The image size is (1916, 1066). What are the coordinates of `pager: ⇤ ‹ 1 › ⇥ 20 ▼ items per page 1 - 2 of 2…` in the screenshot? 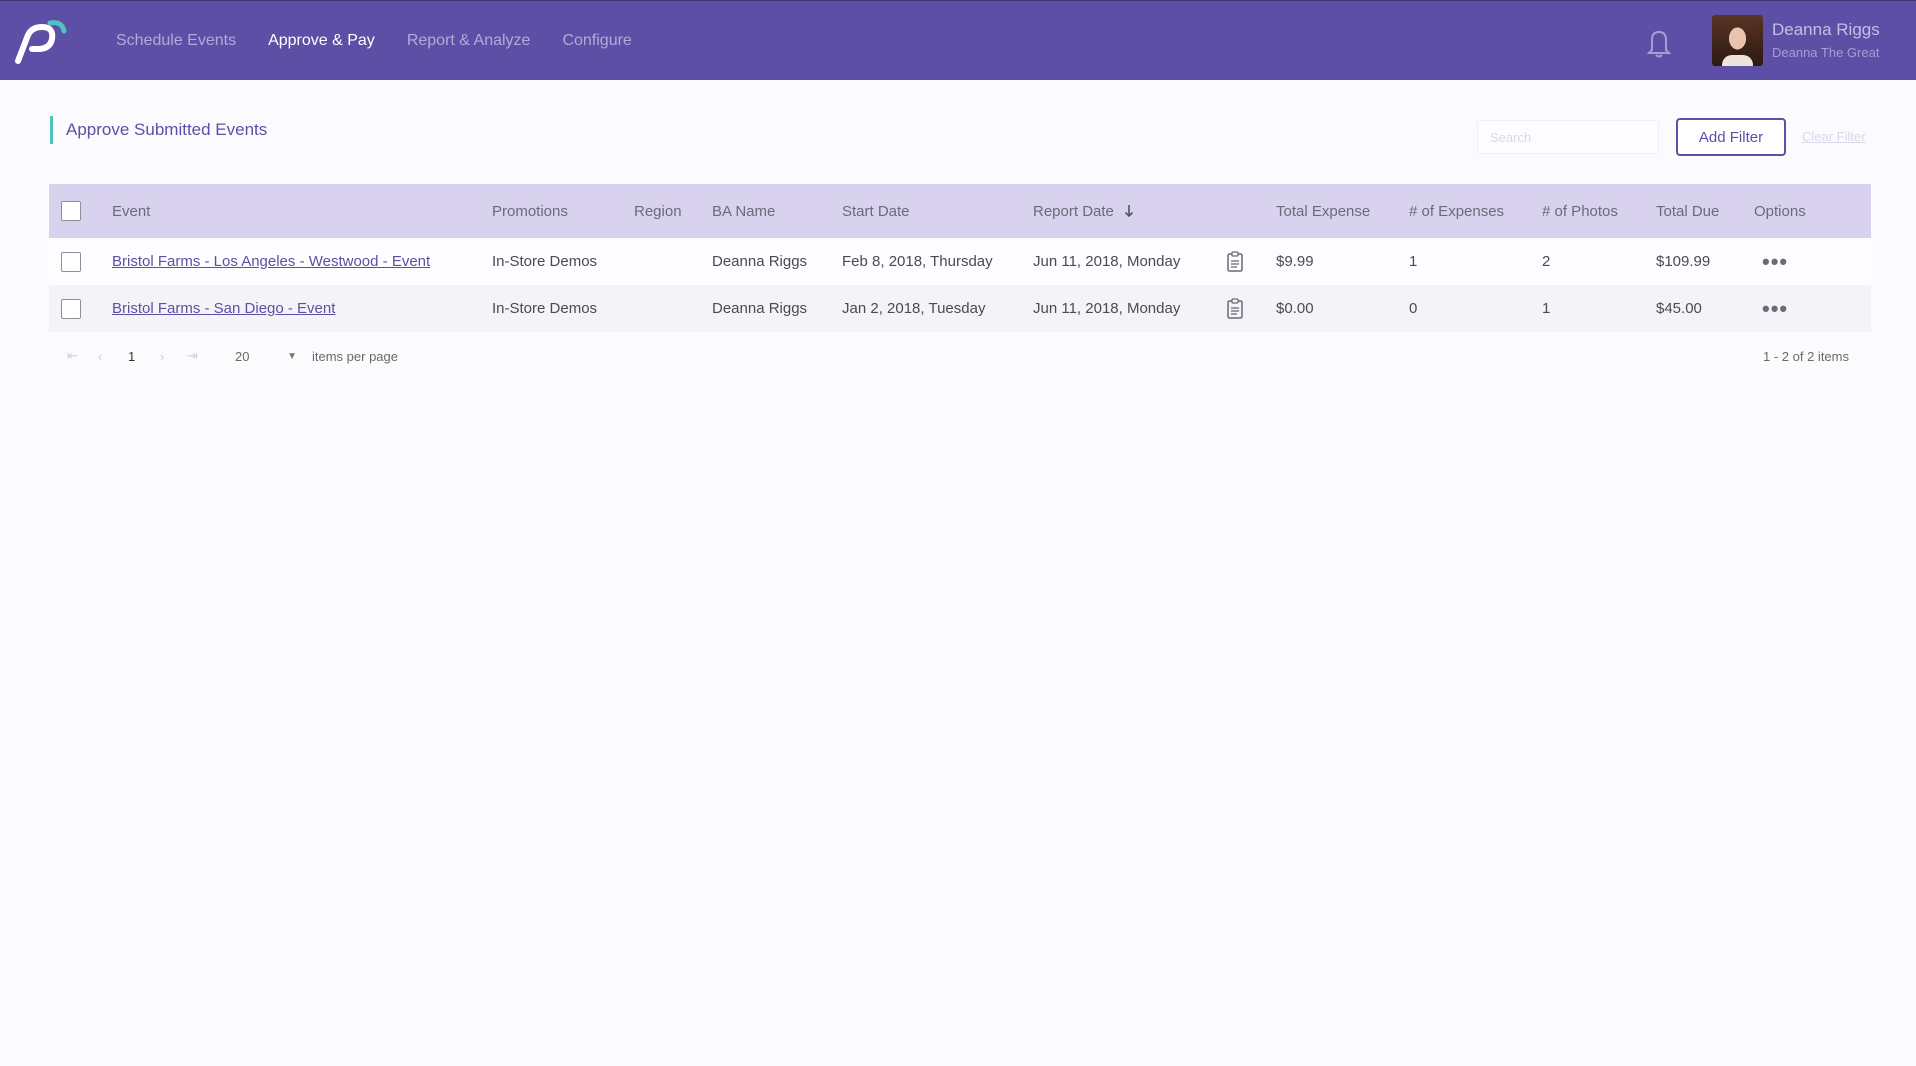 It's located at (960, 356).